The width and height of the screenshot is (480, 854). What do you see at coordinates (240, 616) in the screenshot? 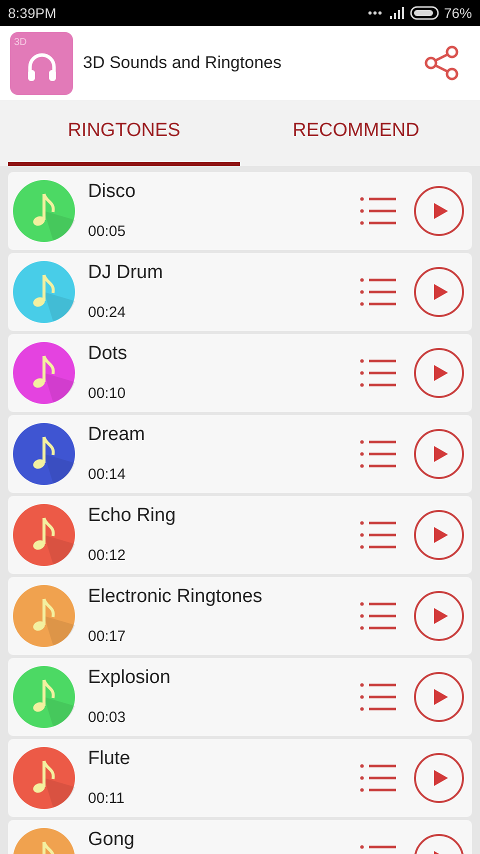
I see `ringtone-card: Electronic Ringtones 00:17` at bounding box center [240, 616].